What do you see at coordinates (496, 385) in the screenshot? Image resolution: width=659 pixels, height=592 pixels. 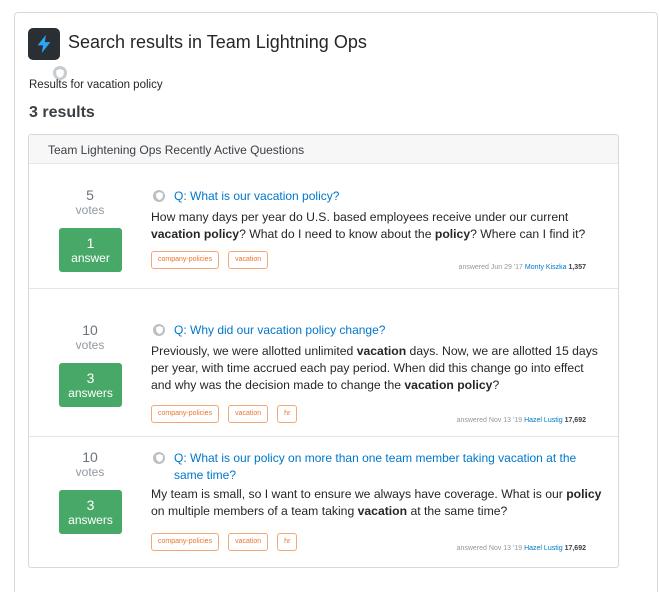 I see `excerpt-text: ?` at bounding box center [496, 385].